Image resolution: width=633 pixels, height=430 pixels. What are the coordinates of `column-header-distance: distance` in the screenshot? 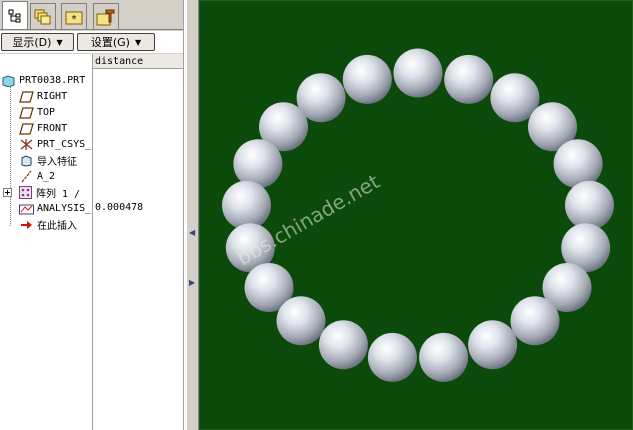 It's located at (138, 61).